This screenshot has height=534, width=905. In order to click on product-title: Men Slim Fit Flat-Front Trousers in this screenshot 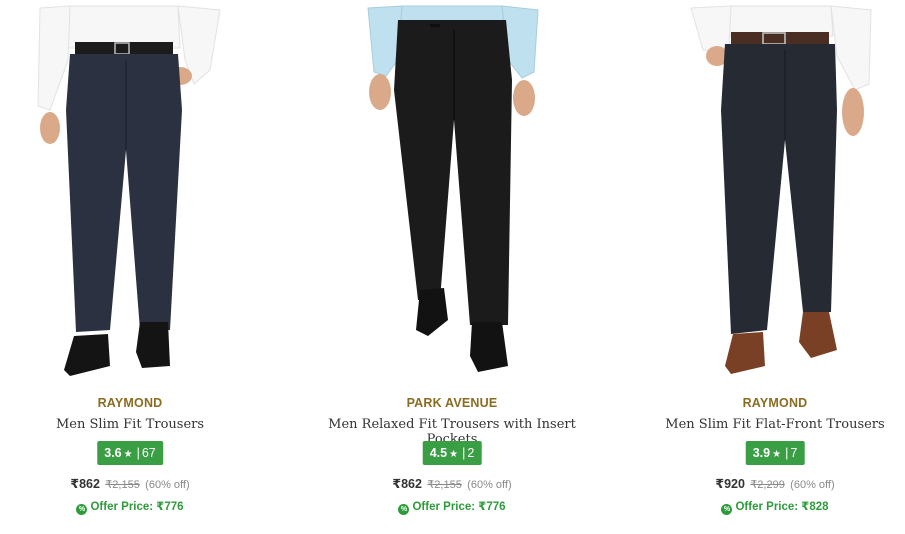, I will do `click(765, 424)`.